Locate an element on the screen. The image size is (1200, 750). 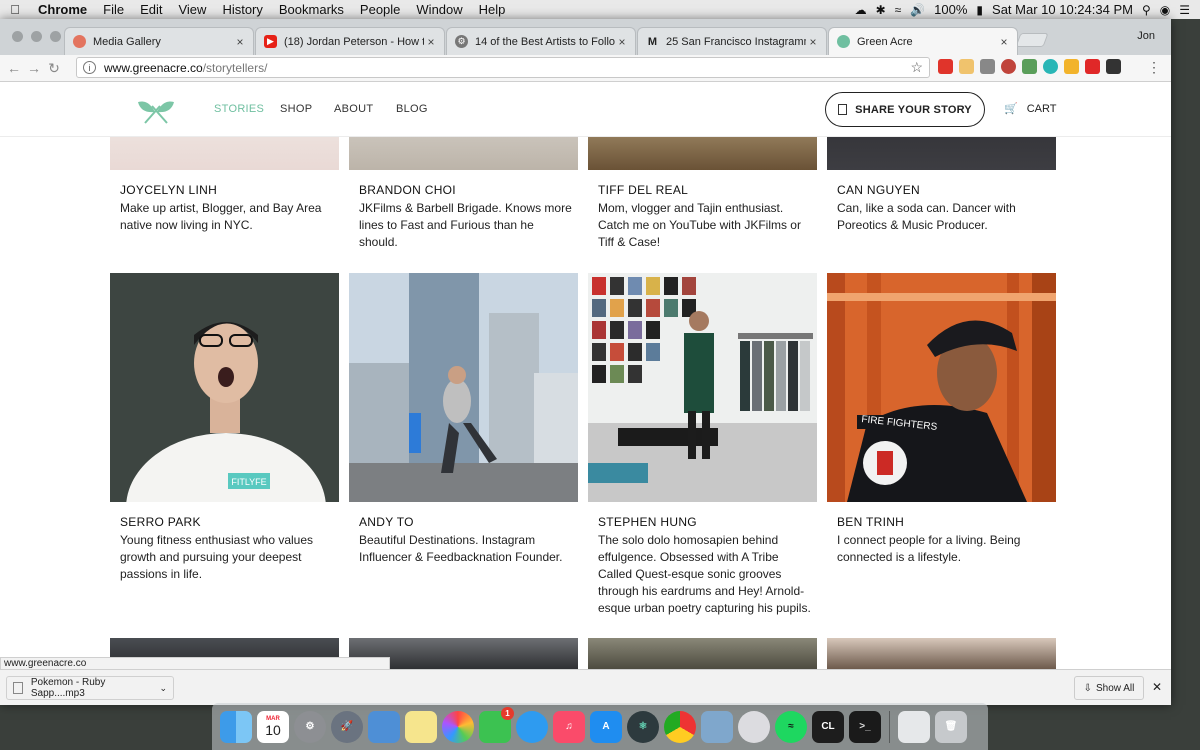
tab-media-gallery: Media Gallery × is located at coordinates (159, 41).